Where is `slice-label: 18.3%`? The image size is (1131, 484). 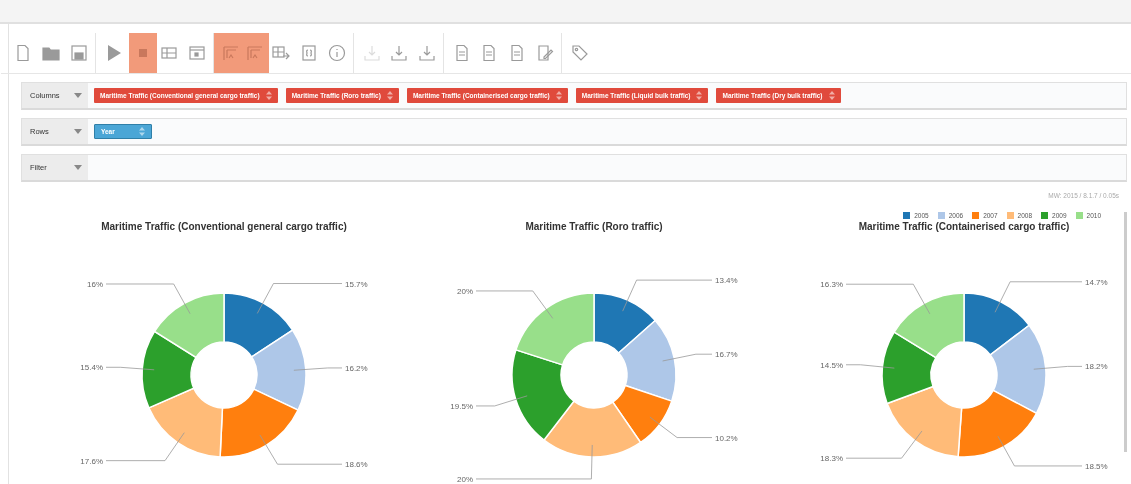
slice-label: 18.3% is located at coordinates (831, 459).